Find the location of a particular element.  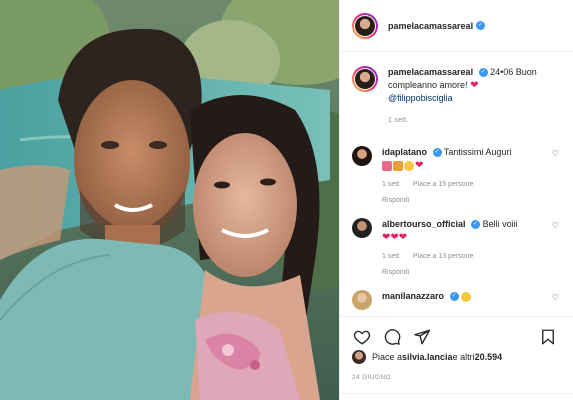

likes-prefix: Piace a is located at coordinates (387, 357).